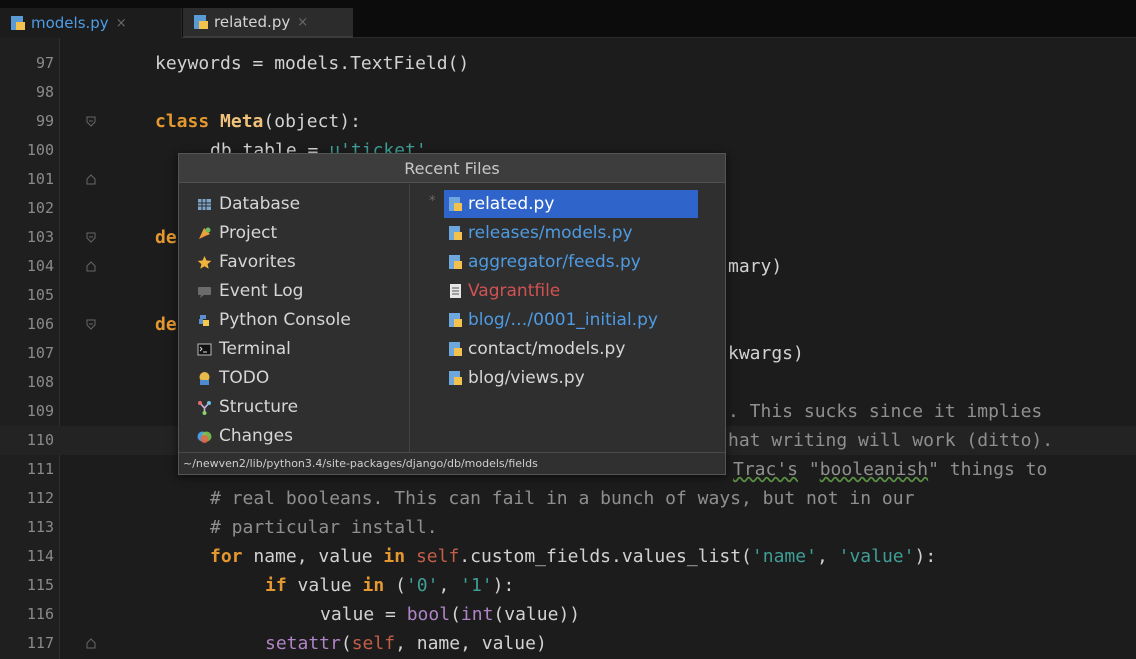 The width and height of the screenshot is (1136, 659). Describe the element at coordinates (40, 643) in the screenshot. I see `line-number: 117` at that location.